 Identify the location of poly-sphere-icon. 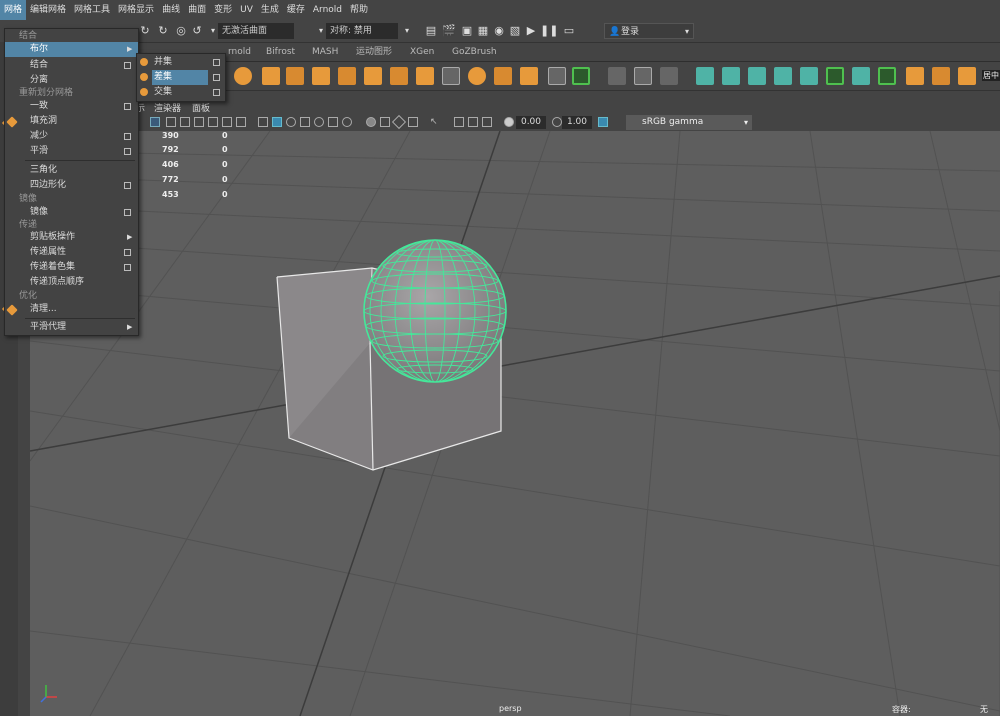
(243, 76).